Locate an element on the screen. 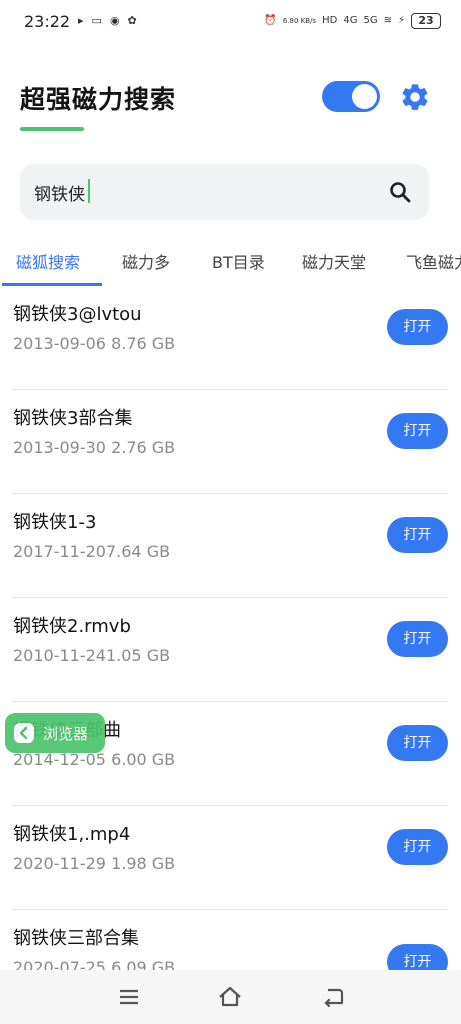 The width and height of the screenshot is (461, 1024). tab-ciliduo: 磁力多 is located at coordinates (146, 261).